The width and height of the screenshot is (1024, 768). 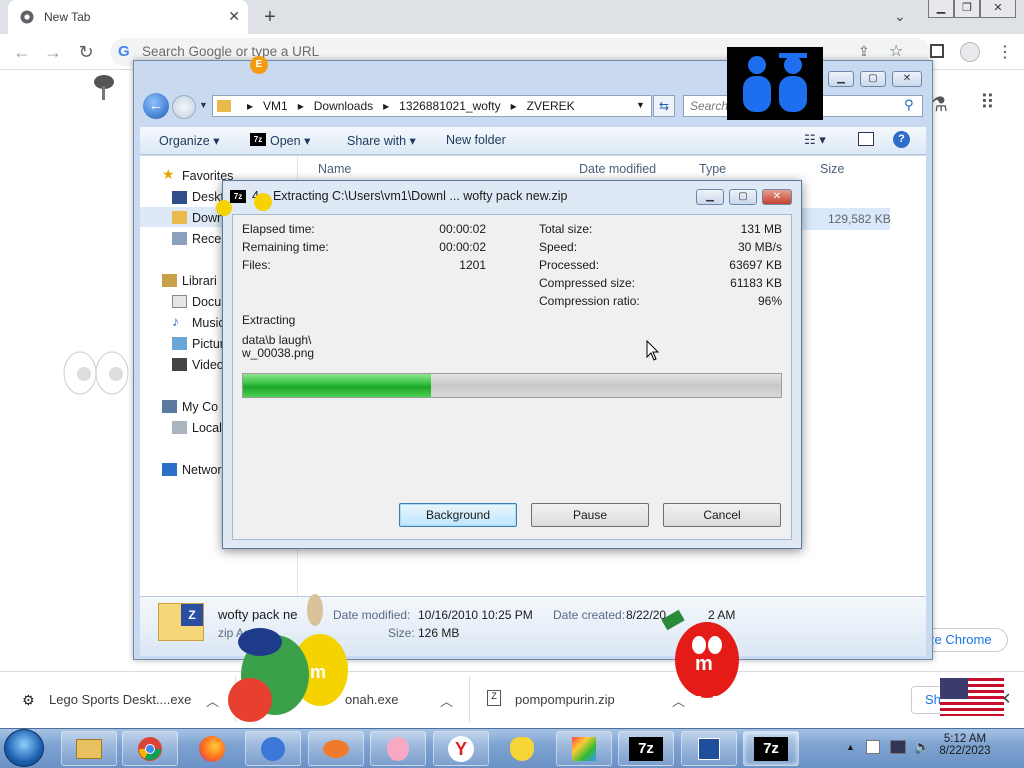 What do you see at coordinates (259, 65) in the screenshot?
I see `orange-badge-sticker: E` at bounding box center [259, 65].